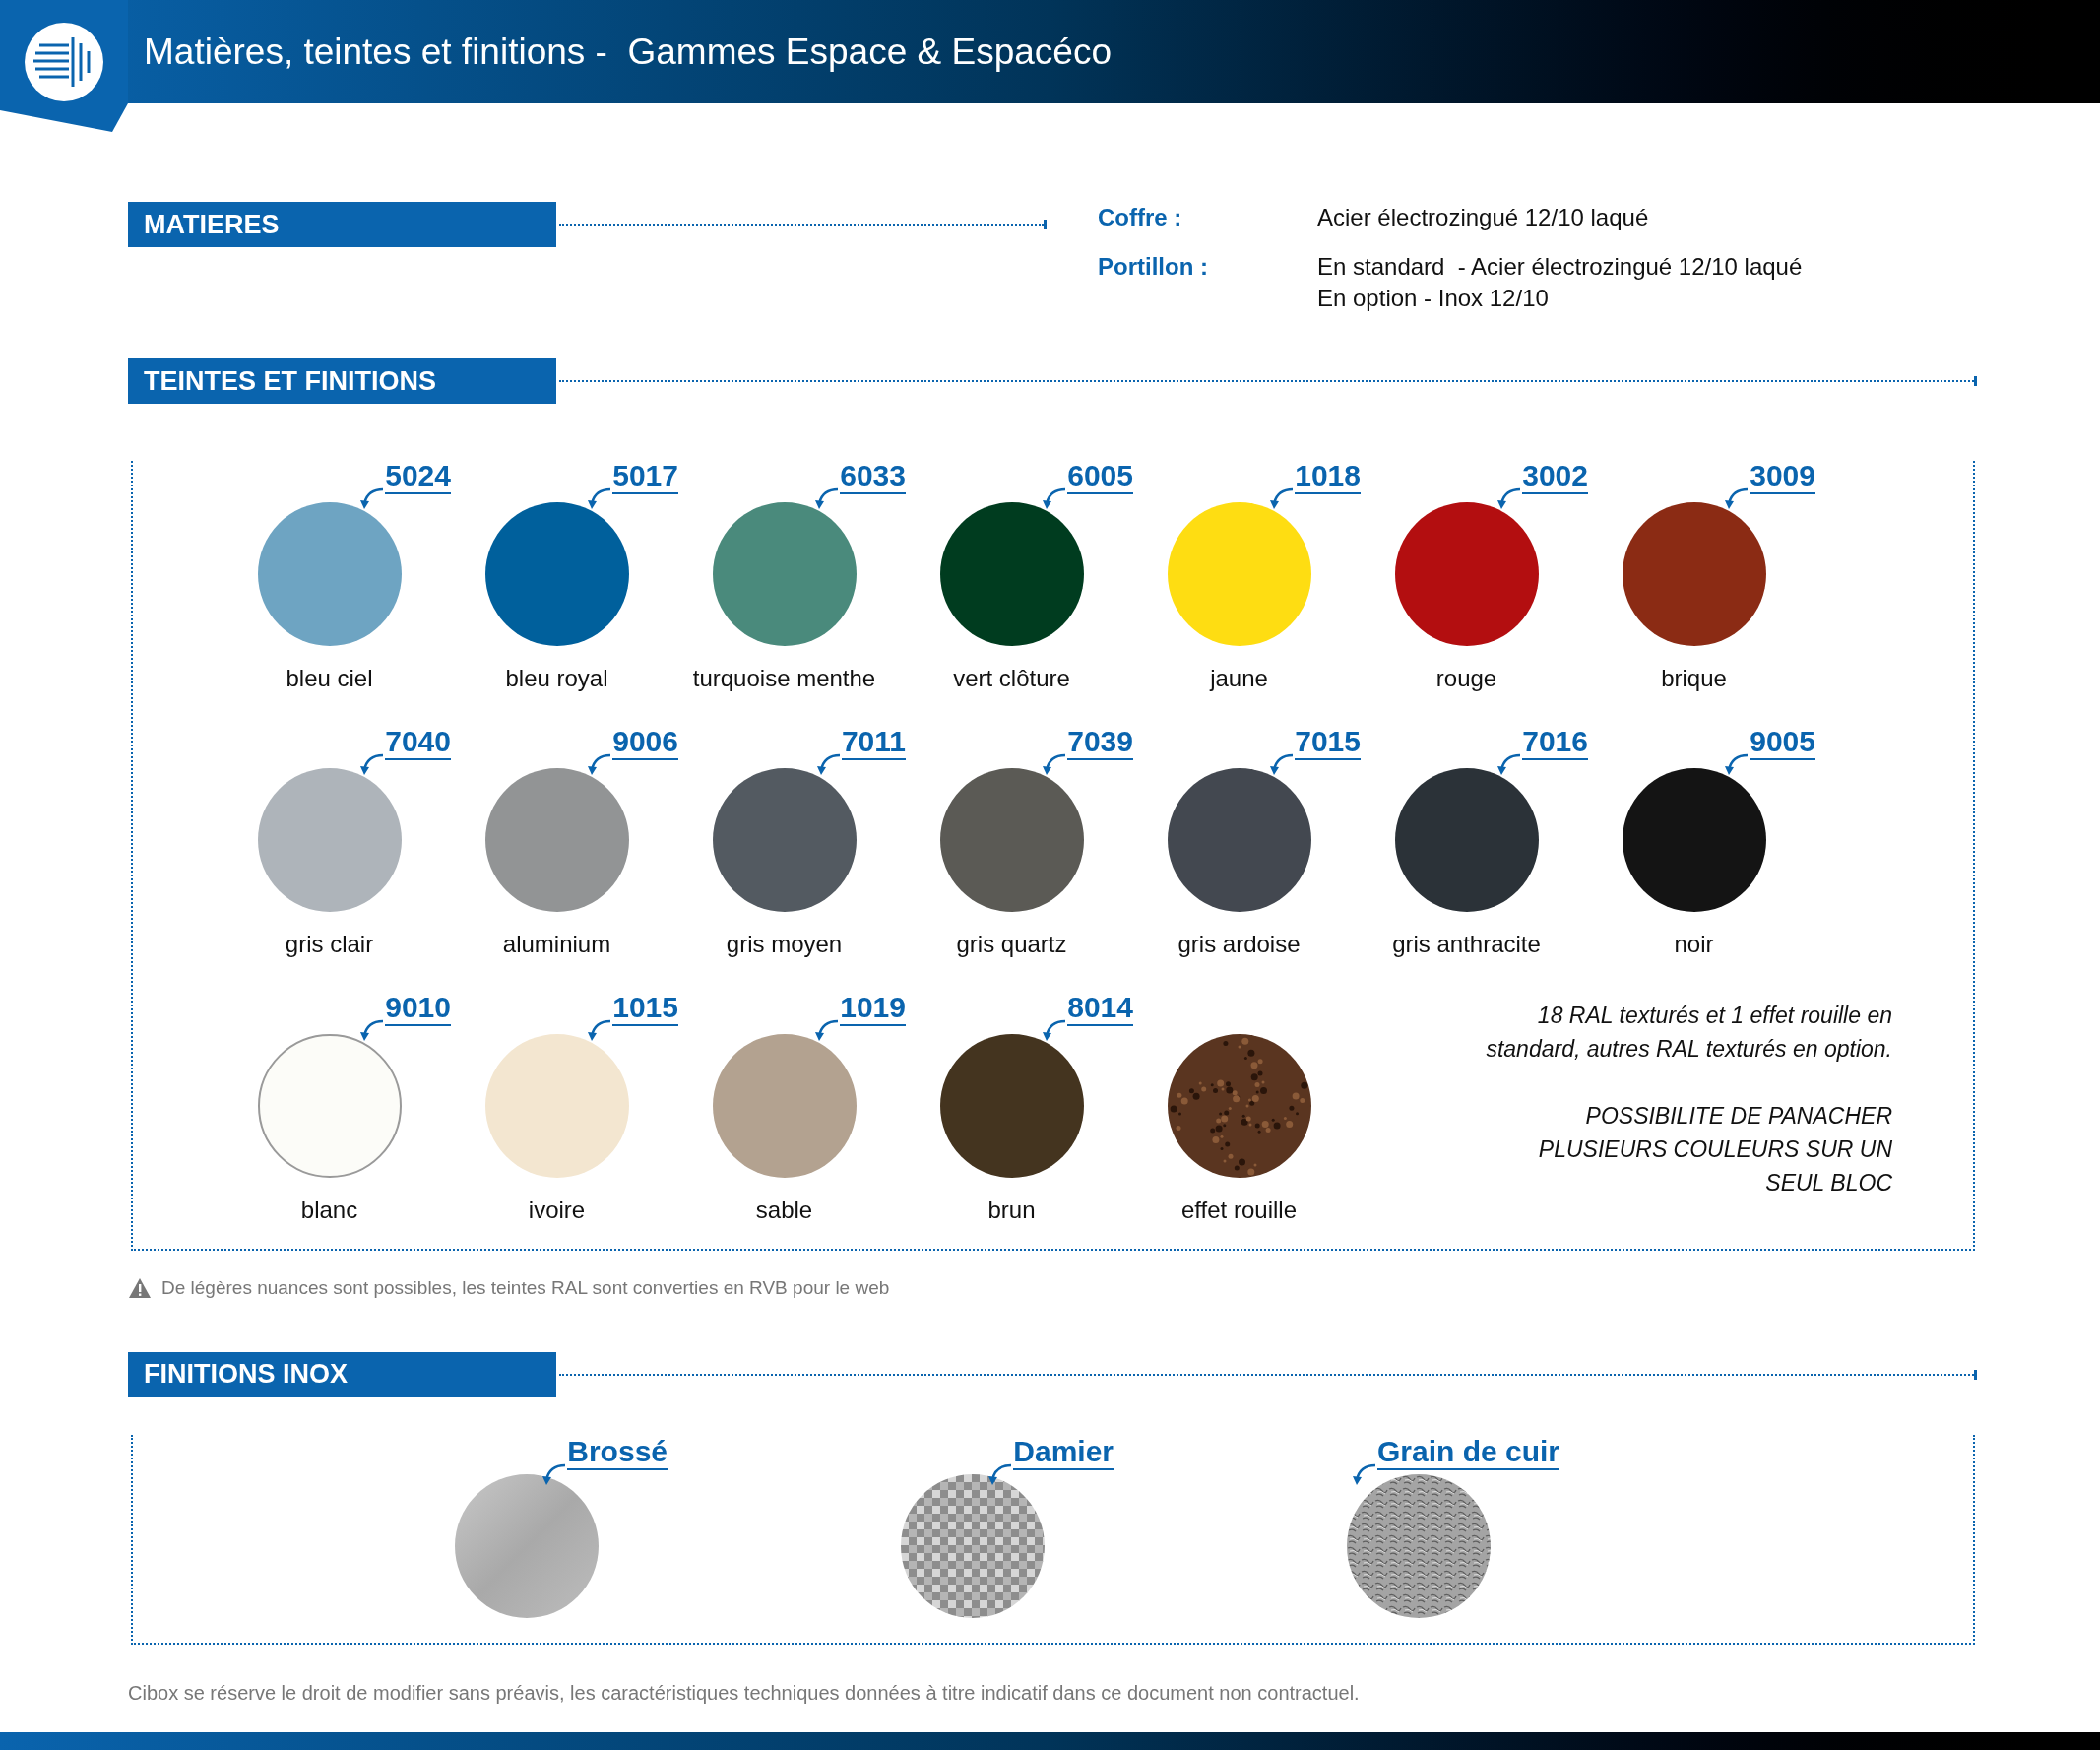 Image resolution: width=2100 pixels, height=1750 pixels. Describe the element at coordinates (1141, 217) in the screenshot. I see `field-label: Coffre :` at that location.